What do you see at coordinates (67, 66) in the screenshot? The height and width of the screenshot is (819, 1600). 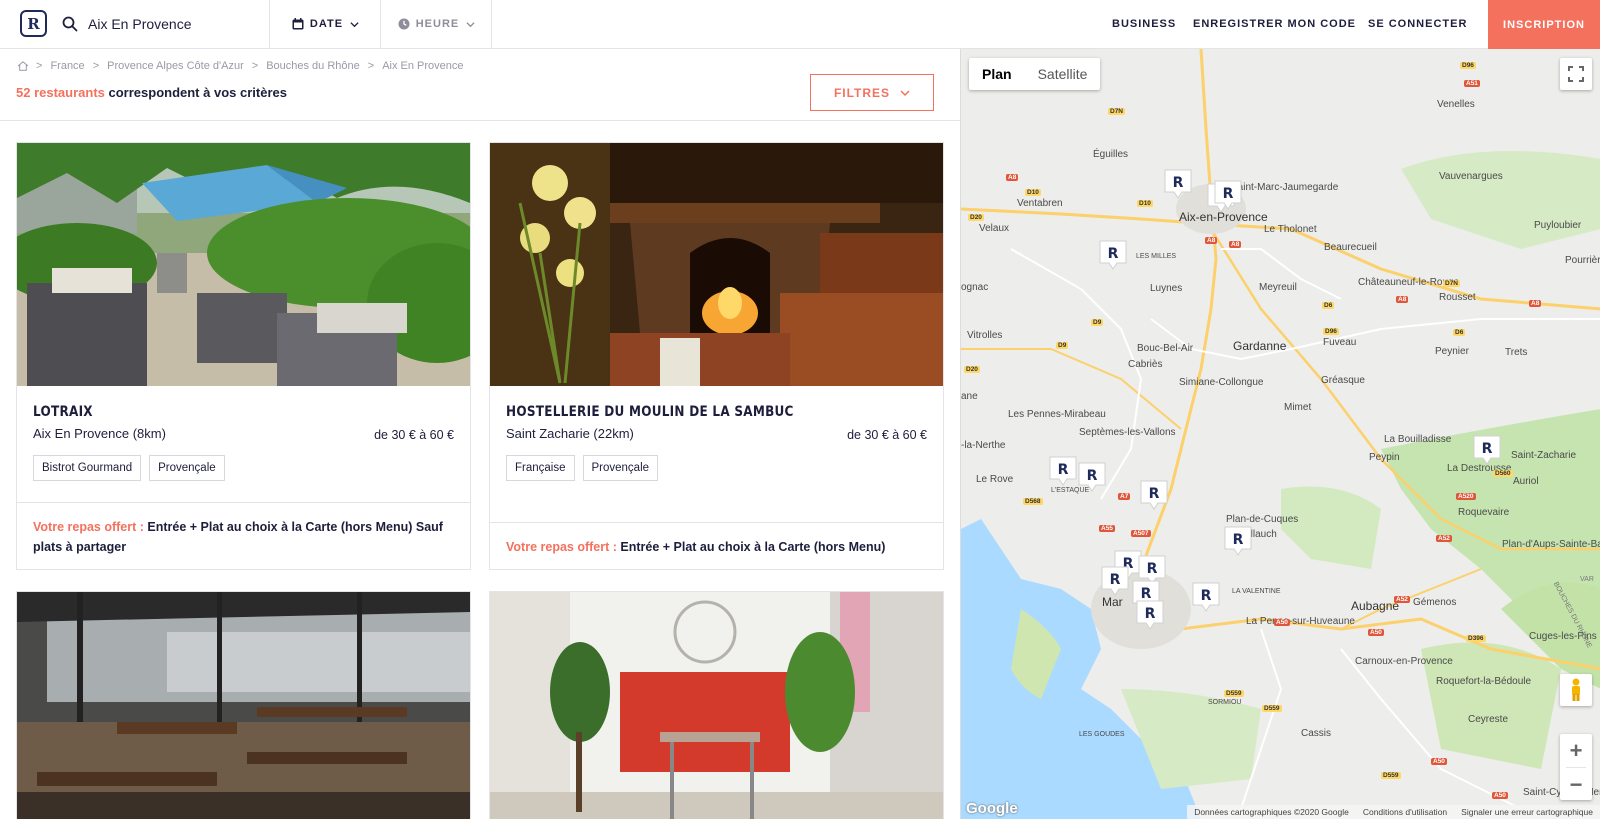 I see `breadcrumb-france: France` at bounding box center [67, 66].